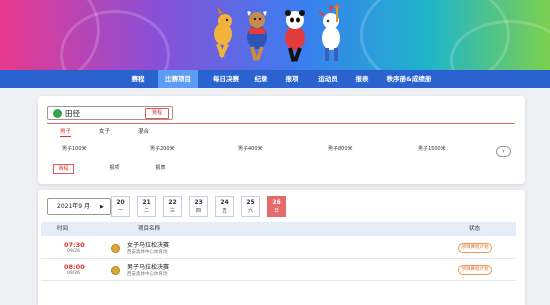 This screenshot has width=550, height=305. I want to click on mascots-illustration, so click(277, 33).